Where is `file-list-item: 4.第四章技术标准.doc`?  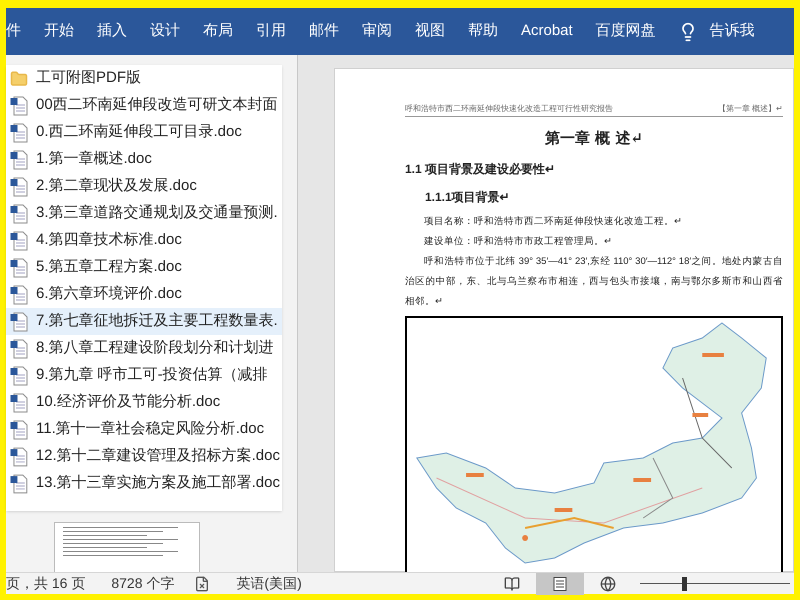 file-list-item: 4.第四章技术标准.doc is located at coordinates (144, 240).